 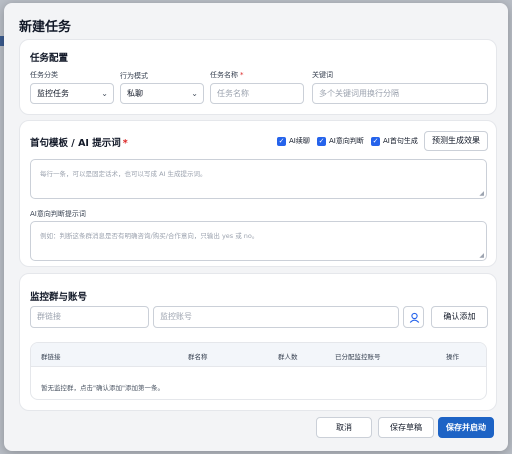 I want to click on ai-first-sentence-checkbox: ✓ AI首句生成, so click(x=394, y=141).